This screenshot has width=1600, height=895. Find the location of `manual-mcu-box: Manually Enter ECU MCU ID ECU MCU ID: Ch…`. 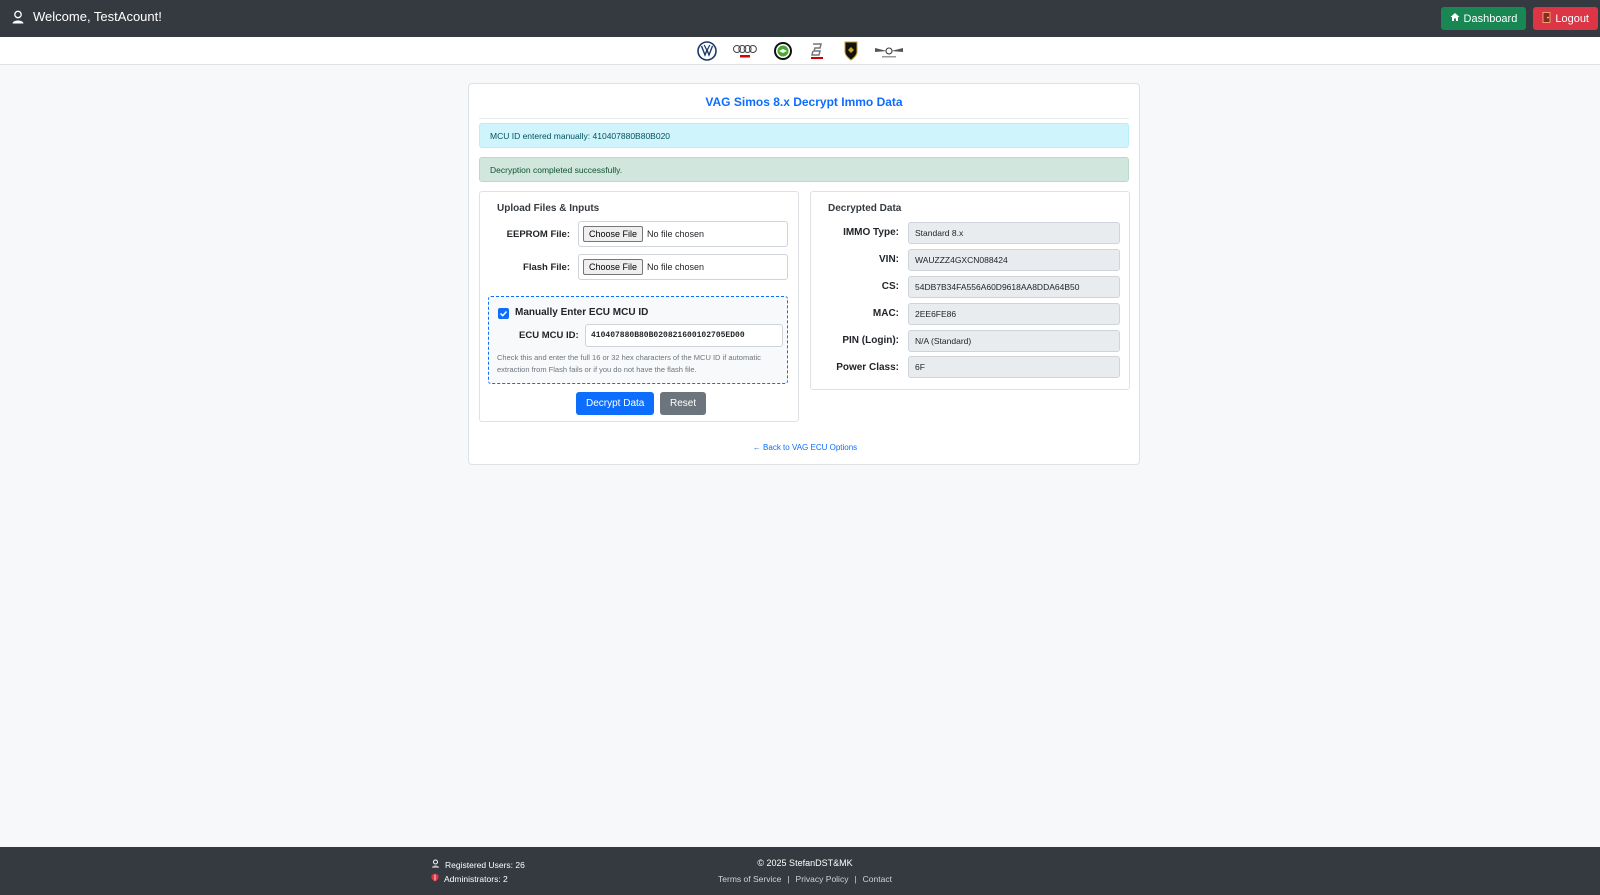

manual-mcu-box: Manually Enter ECU MCU ID ECU MCU ID: Ch… is located at coordinates (638, 340).